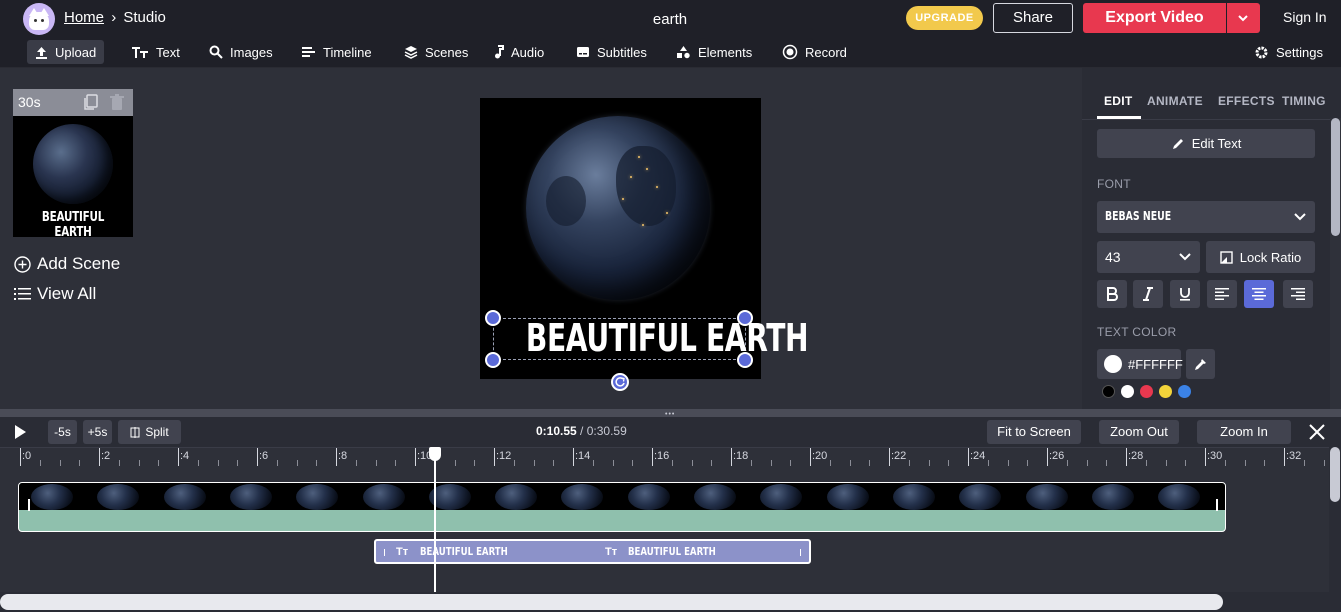  What do you see at coordinates (1148, 294) in the screenshot?
I see `italic-button` at bounding box center [1148, 294].